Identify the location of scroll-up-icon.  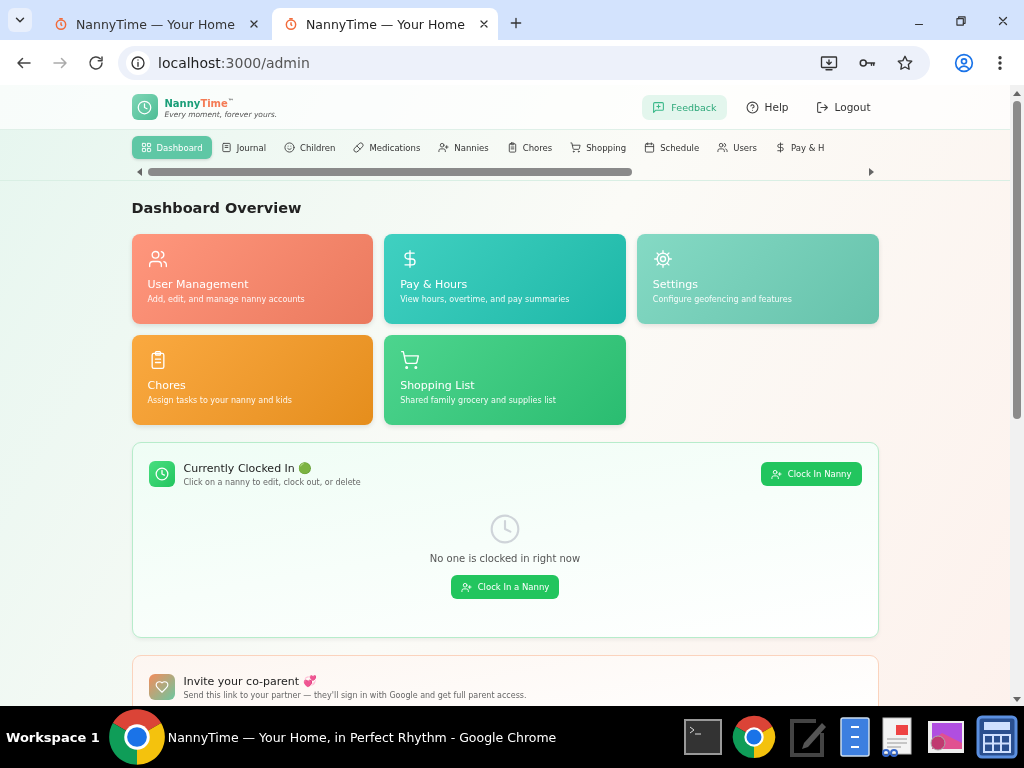
(1017, 94).